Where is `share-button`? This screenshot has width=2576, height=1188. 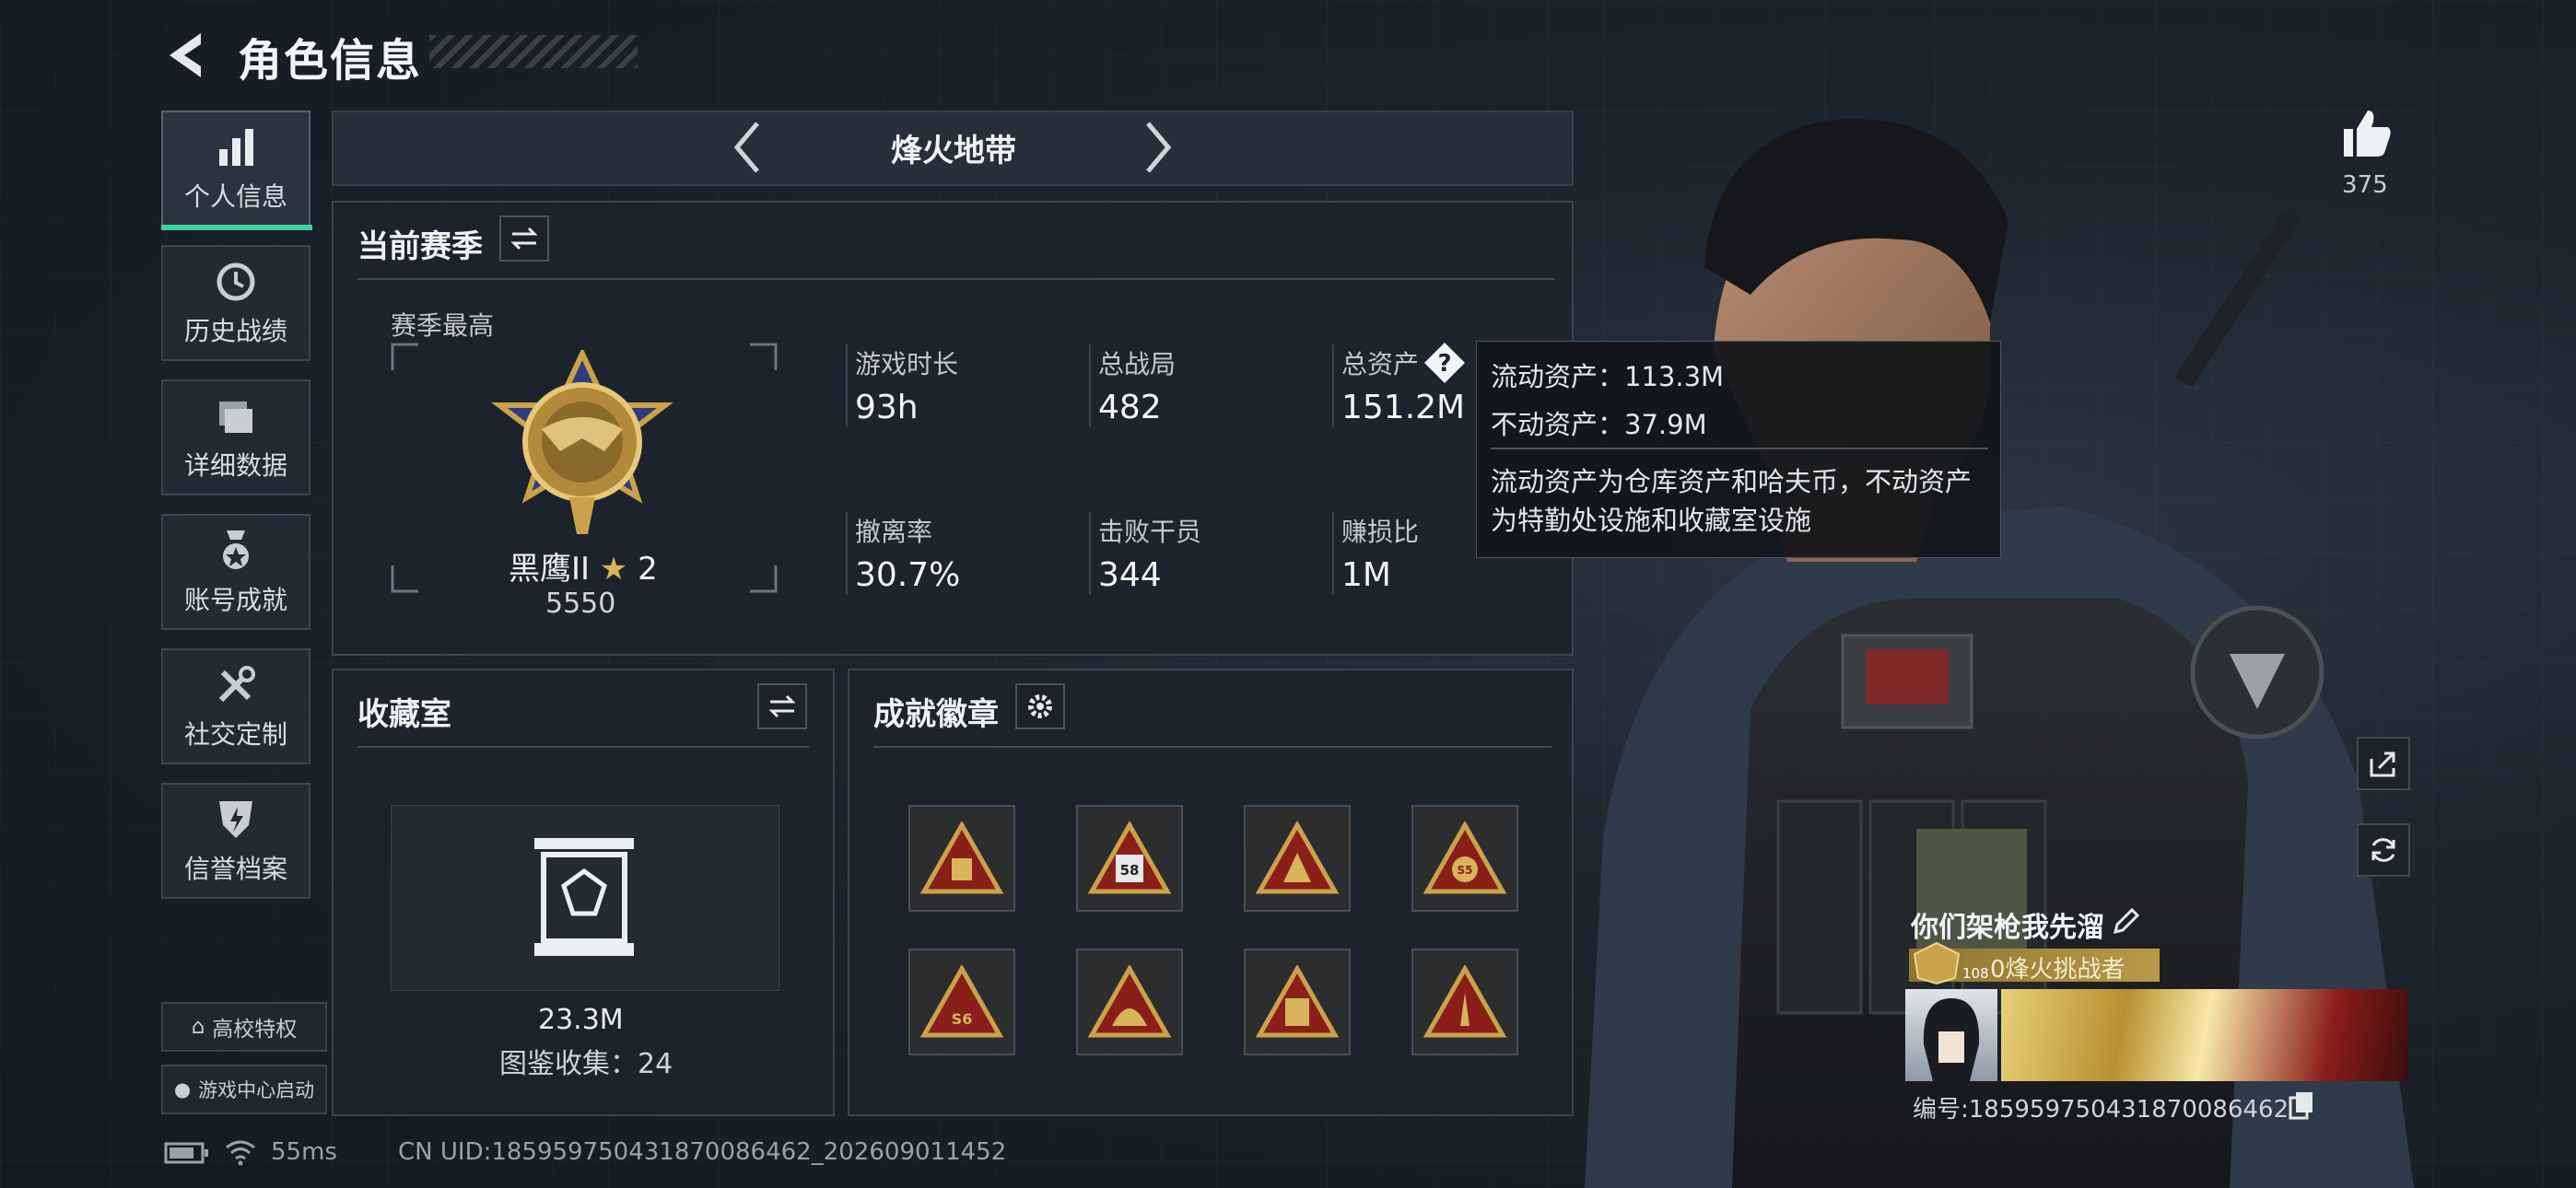 share-button is located at coordinates (2383, 763).